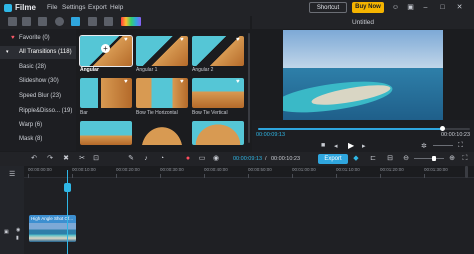 This screenshot has width=474, height=254. What do you see at coordinates (410, 7) in the screenshot?
I see `gift-icon: ▣` at bounding box center [410, 7].